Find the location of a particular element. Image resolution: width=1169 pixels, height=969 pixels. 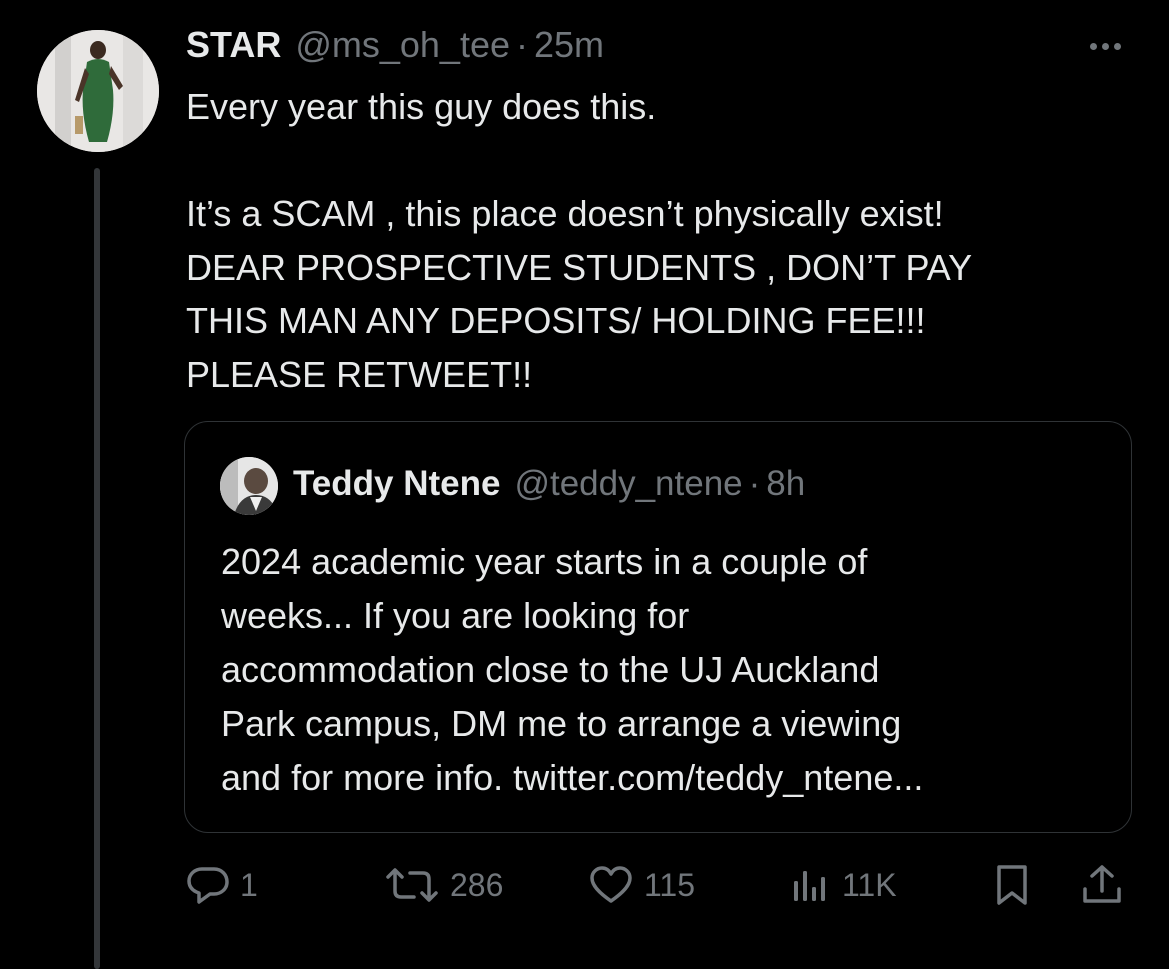

tweet-header: STAR @ms_oh_tee · 25m is located at coordinates (395, 48).